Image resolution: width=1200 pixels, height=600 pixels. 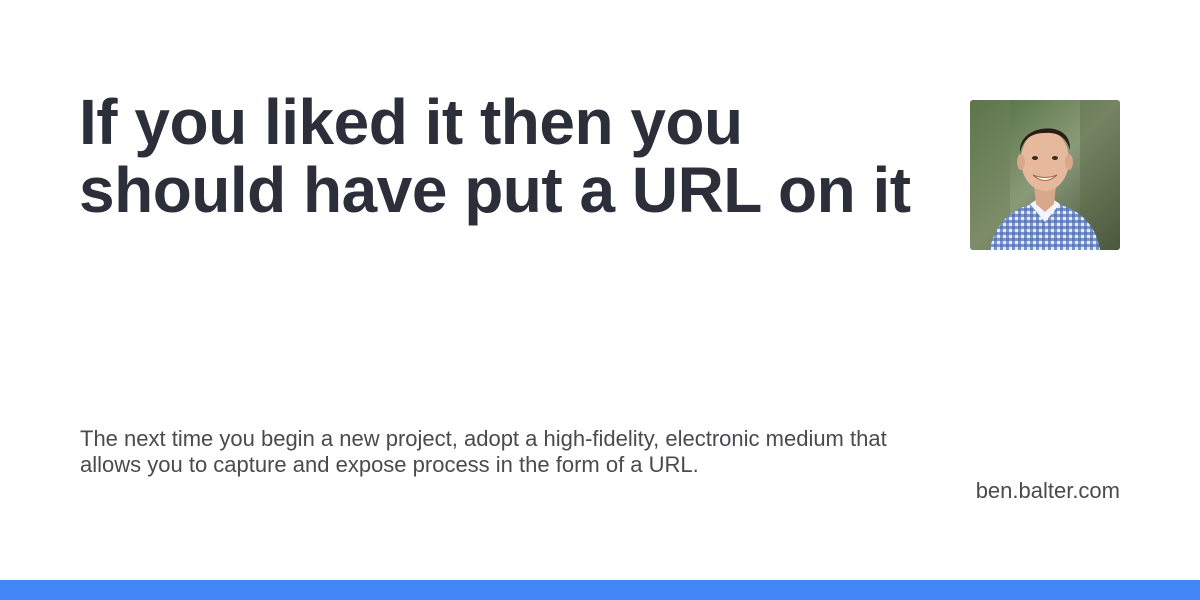 I want to click on site-domain: ben.balter.com, so click(x=1047, y=490).